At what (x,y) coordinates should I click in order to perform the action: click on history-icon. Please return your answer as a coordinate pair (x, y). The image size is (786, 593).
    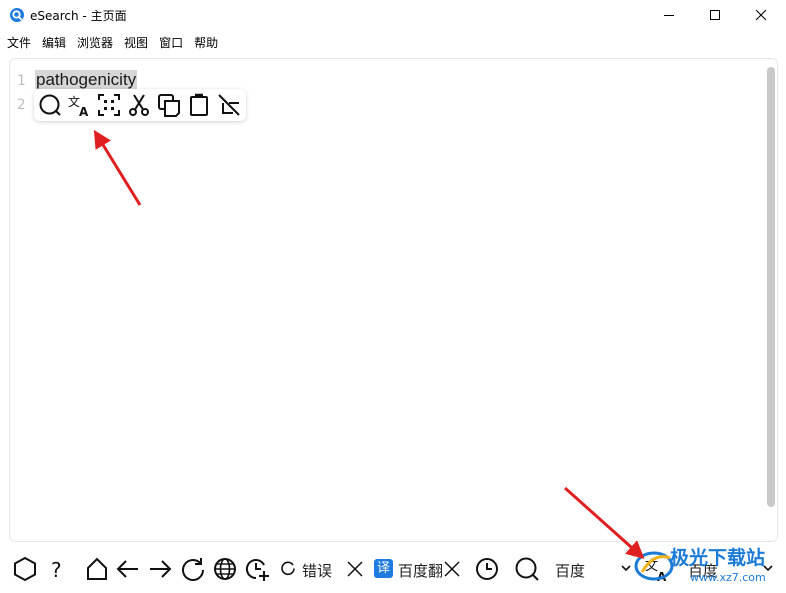
    Looking at the image, I should click on (487, 569).